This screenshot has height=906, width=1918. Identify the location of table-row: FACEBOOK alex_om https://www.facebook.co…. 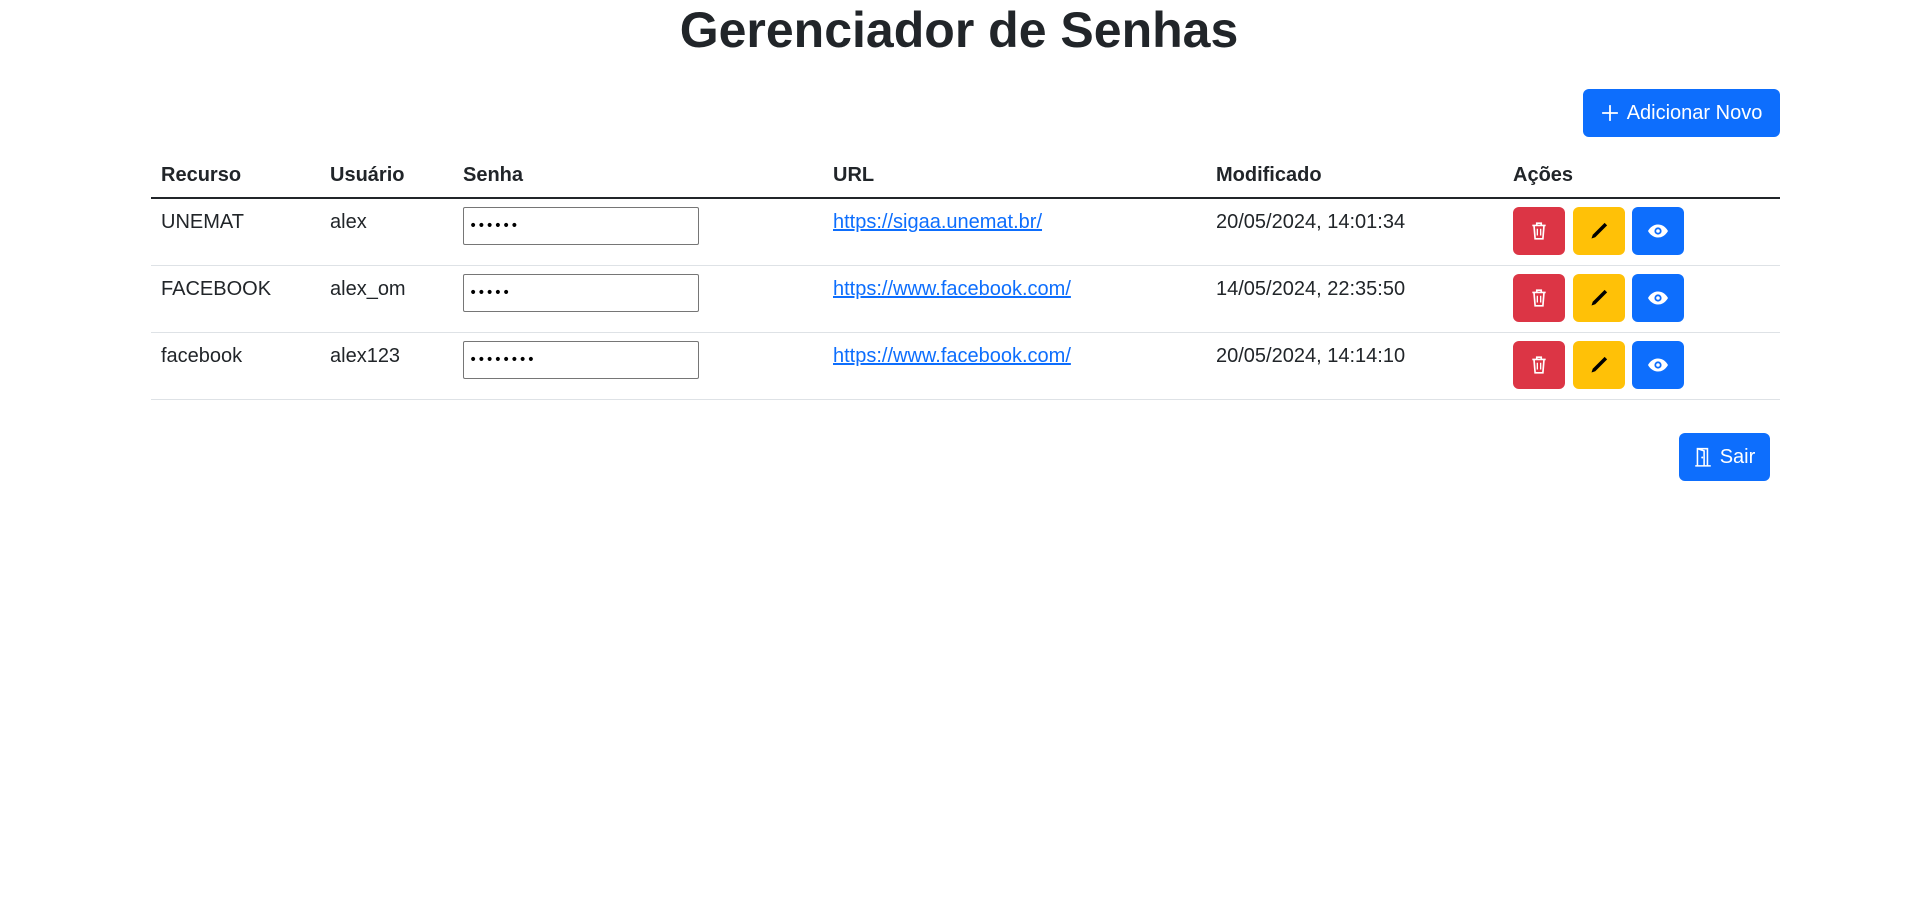
(965, 299).